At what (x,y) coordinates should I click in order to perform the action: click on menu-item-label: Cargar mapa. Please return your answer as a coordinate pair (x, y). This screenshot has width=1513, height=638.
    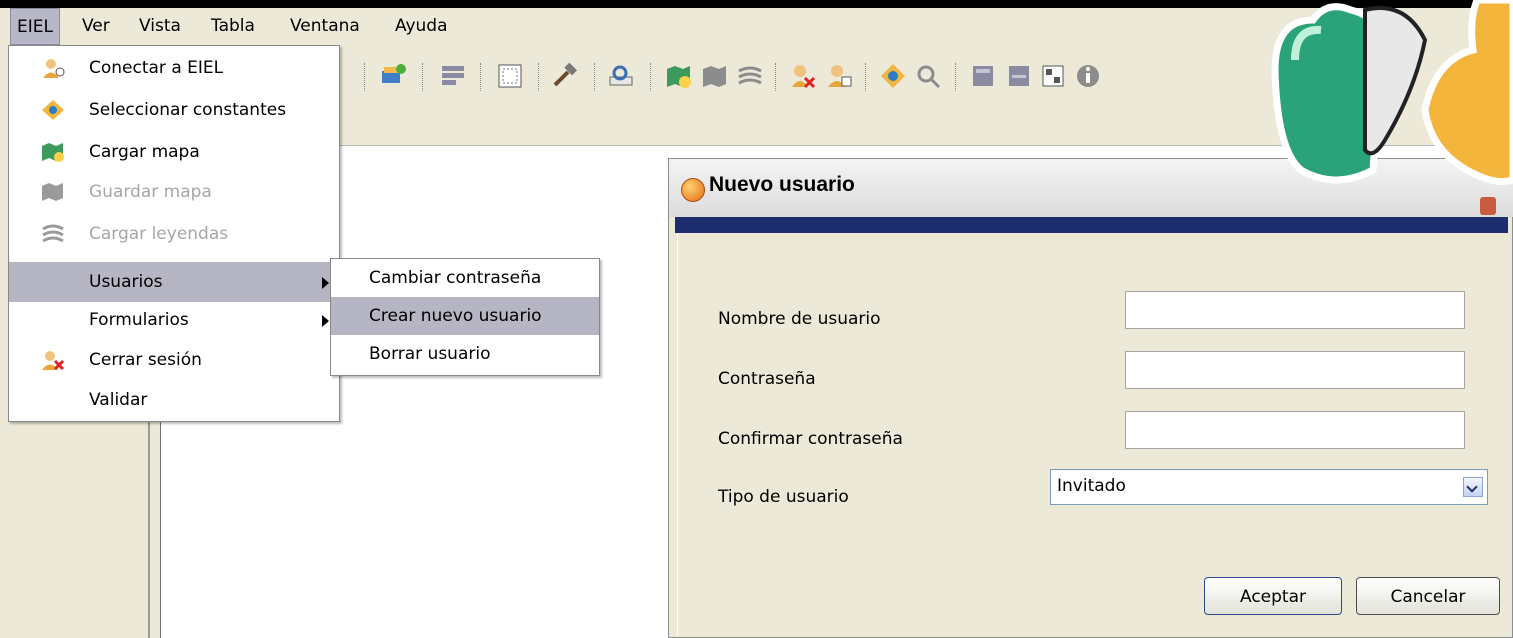
    Looking at the image, I should click on (144, 152).